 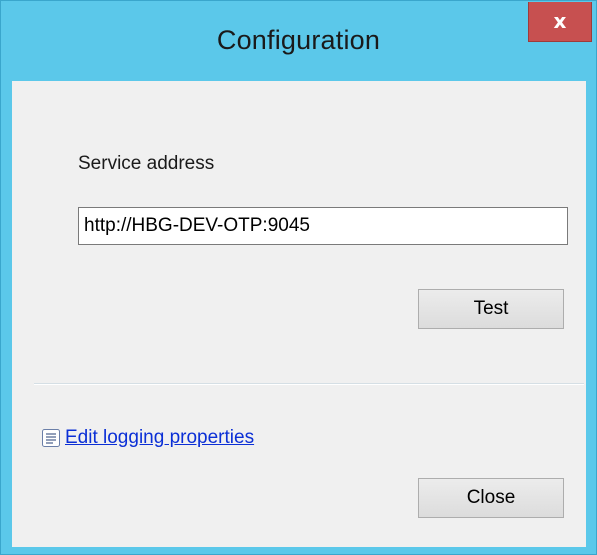 I want to click on document-list-icon, so click(x=51, y=438).